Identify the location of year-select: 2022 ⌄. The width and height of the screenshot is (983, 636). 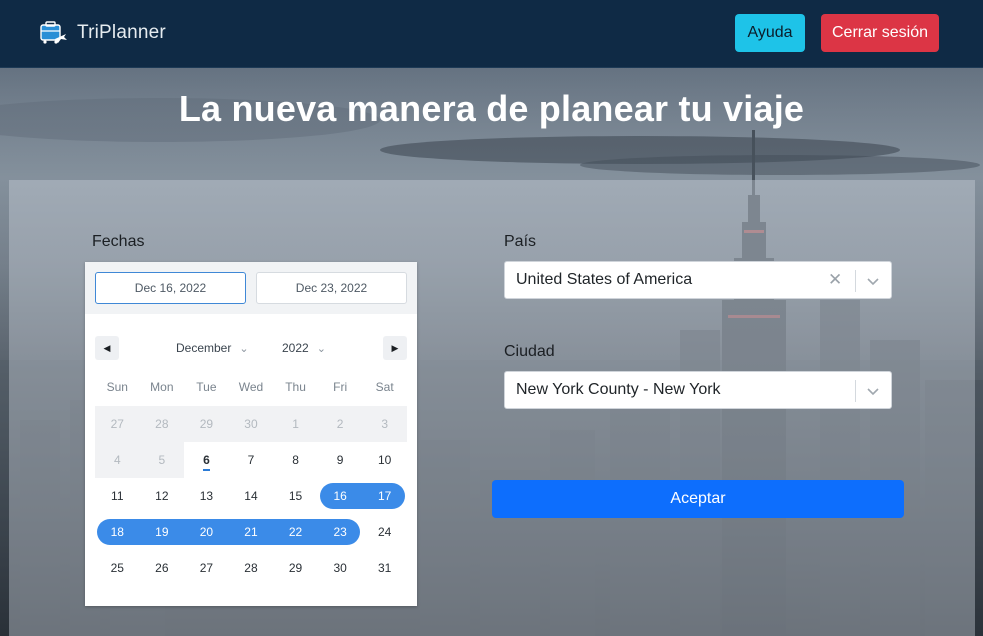
(304, 348).